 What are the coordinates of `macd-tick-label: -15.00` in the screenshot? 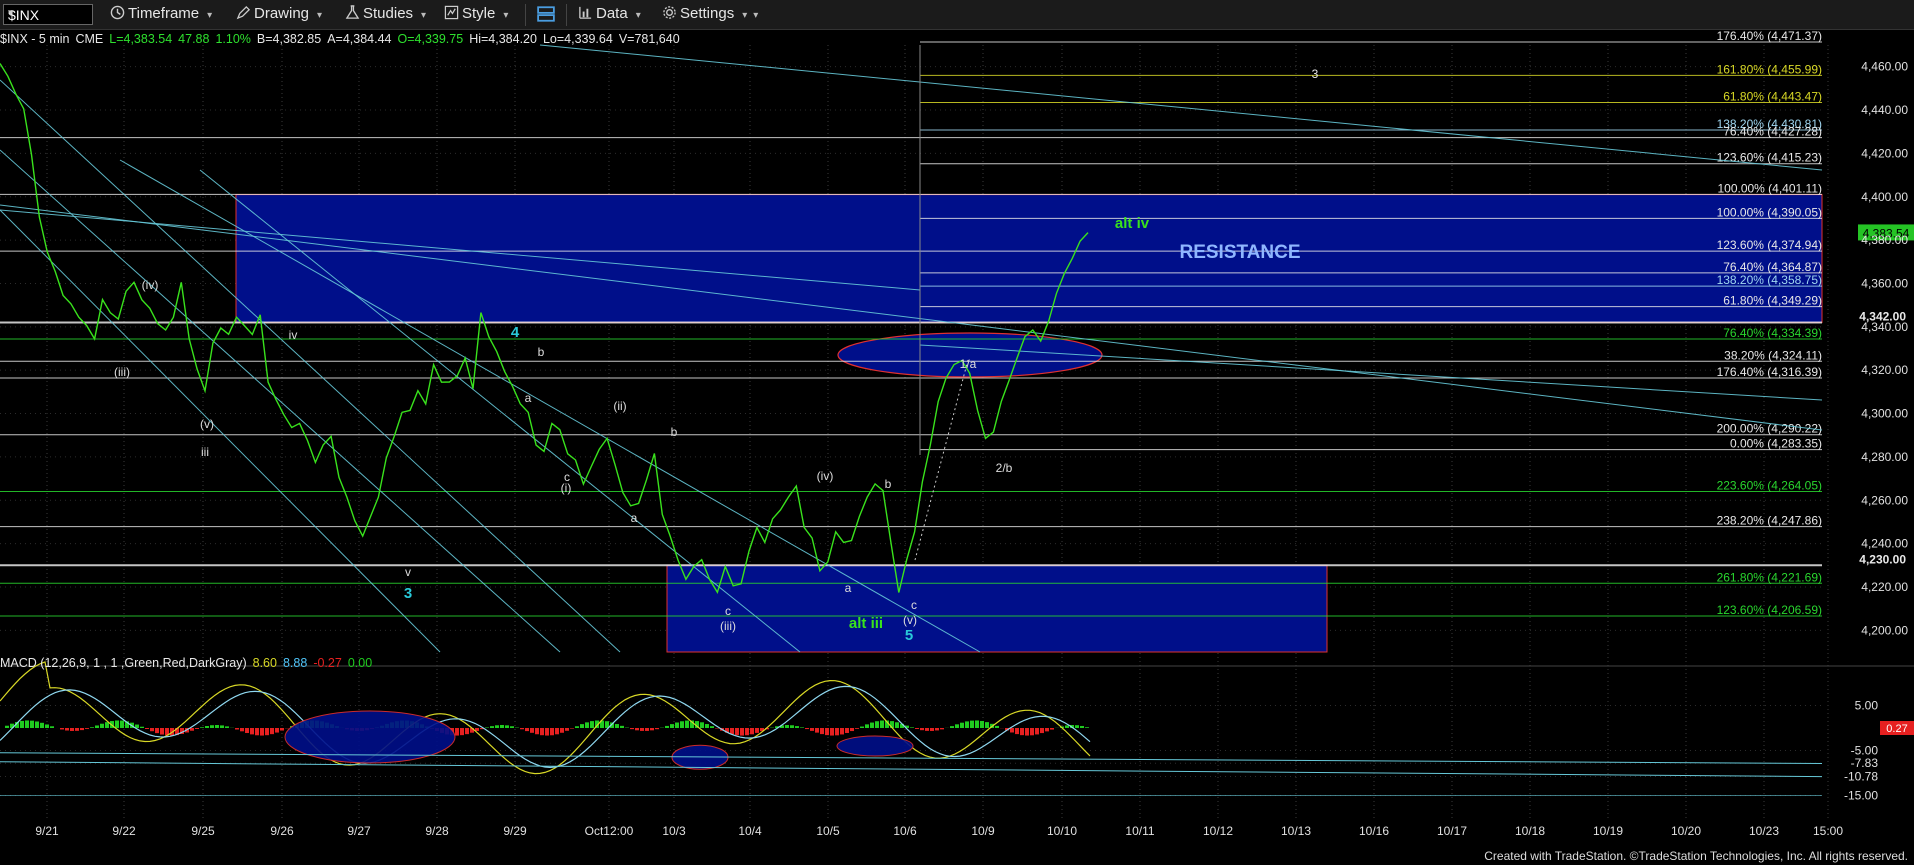 It's located at (1861, 796).